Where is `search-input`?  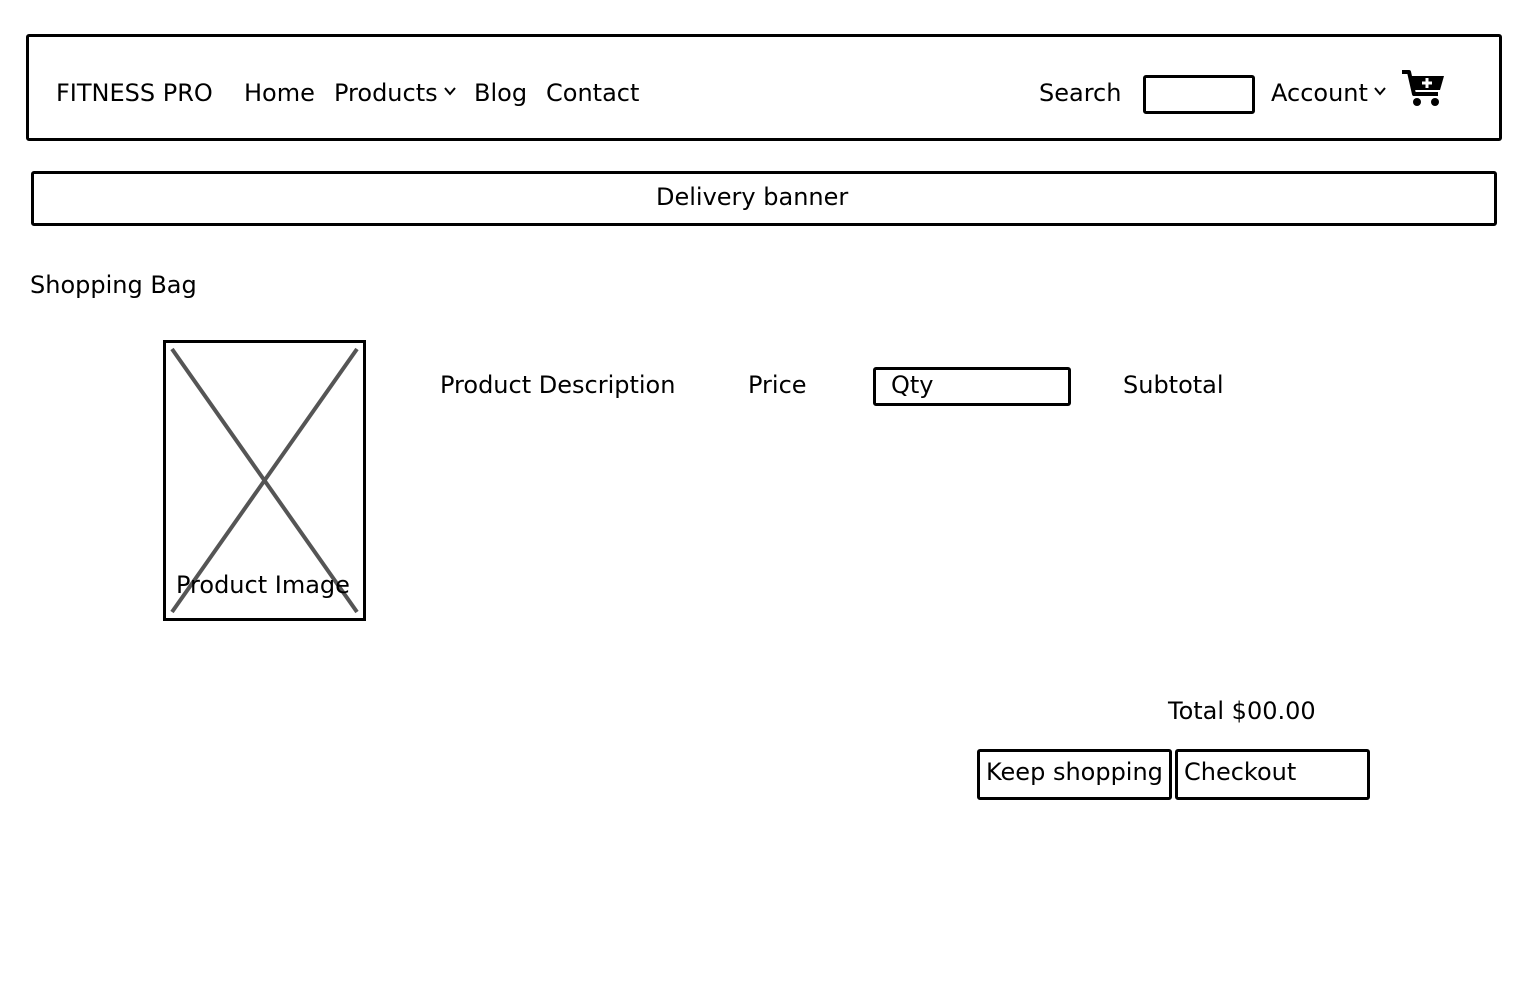
search-input is located at coordinates (1199, 94).